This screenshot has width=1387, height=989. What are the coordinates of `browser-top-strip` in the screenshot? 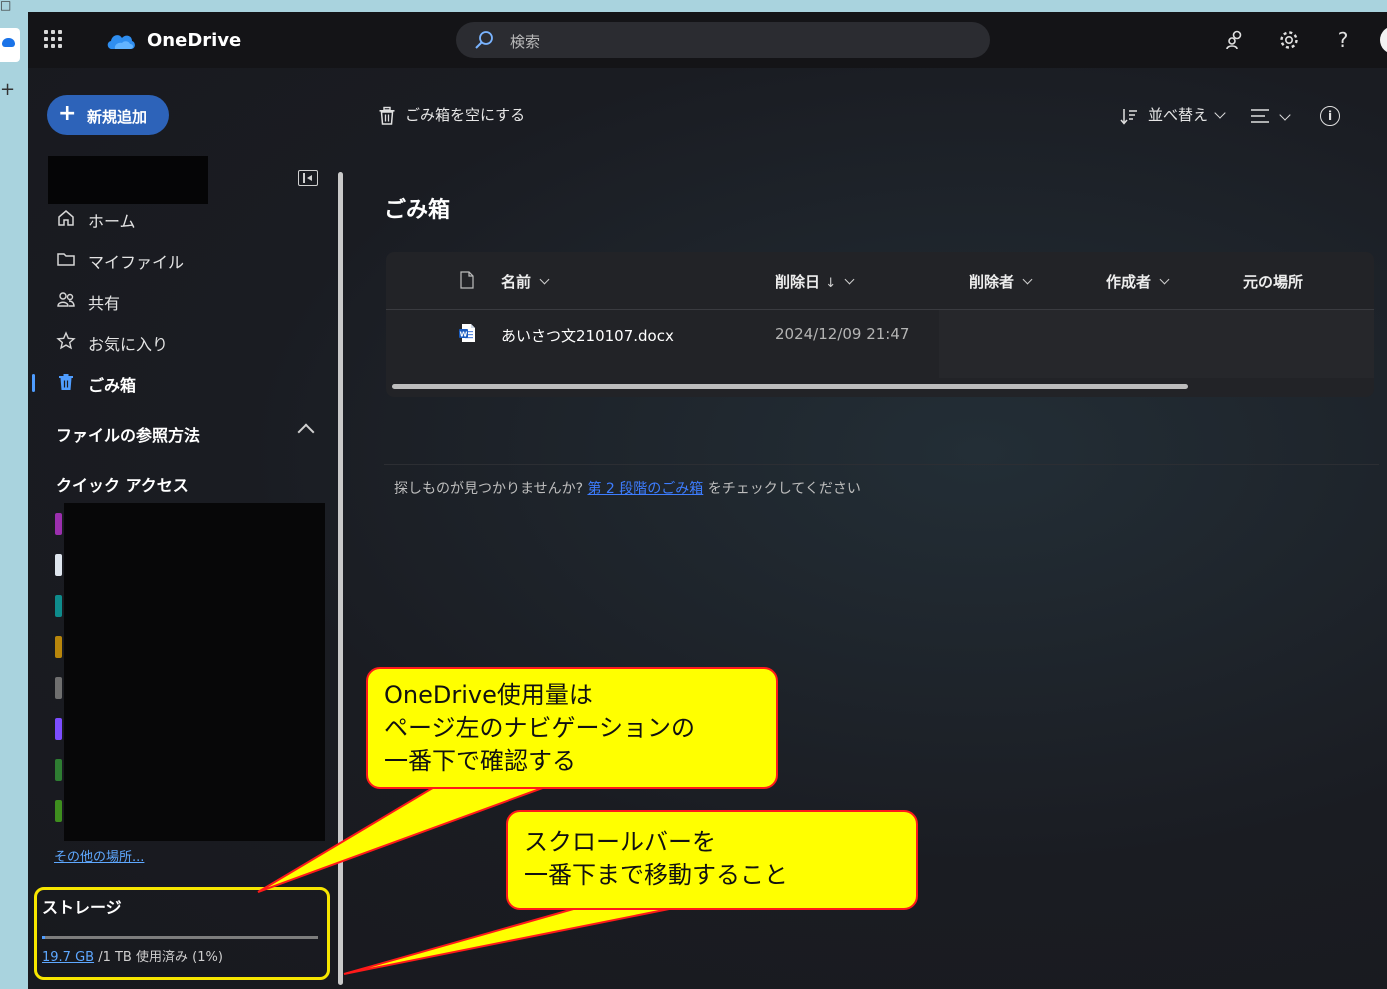 It's located at (693, 6).